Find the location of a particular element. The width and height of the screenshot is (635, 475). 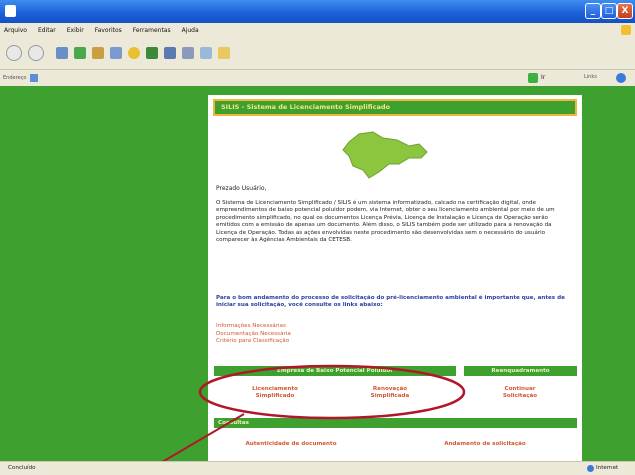

favorites-icon is located at coordinates (134, 53).